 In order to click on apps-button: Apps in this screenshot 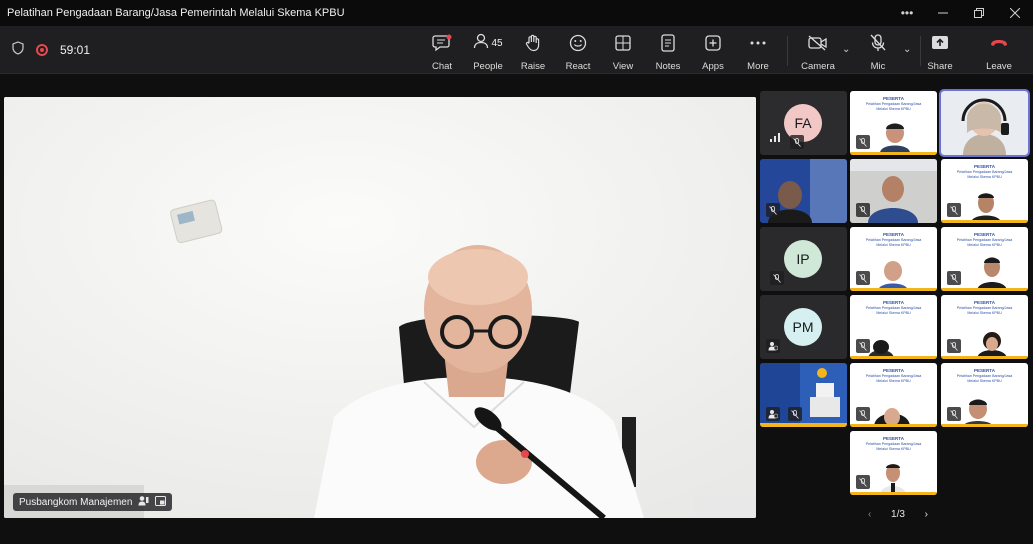, I will do `click(713, 52)`.